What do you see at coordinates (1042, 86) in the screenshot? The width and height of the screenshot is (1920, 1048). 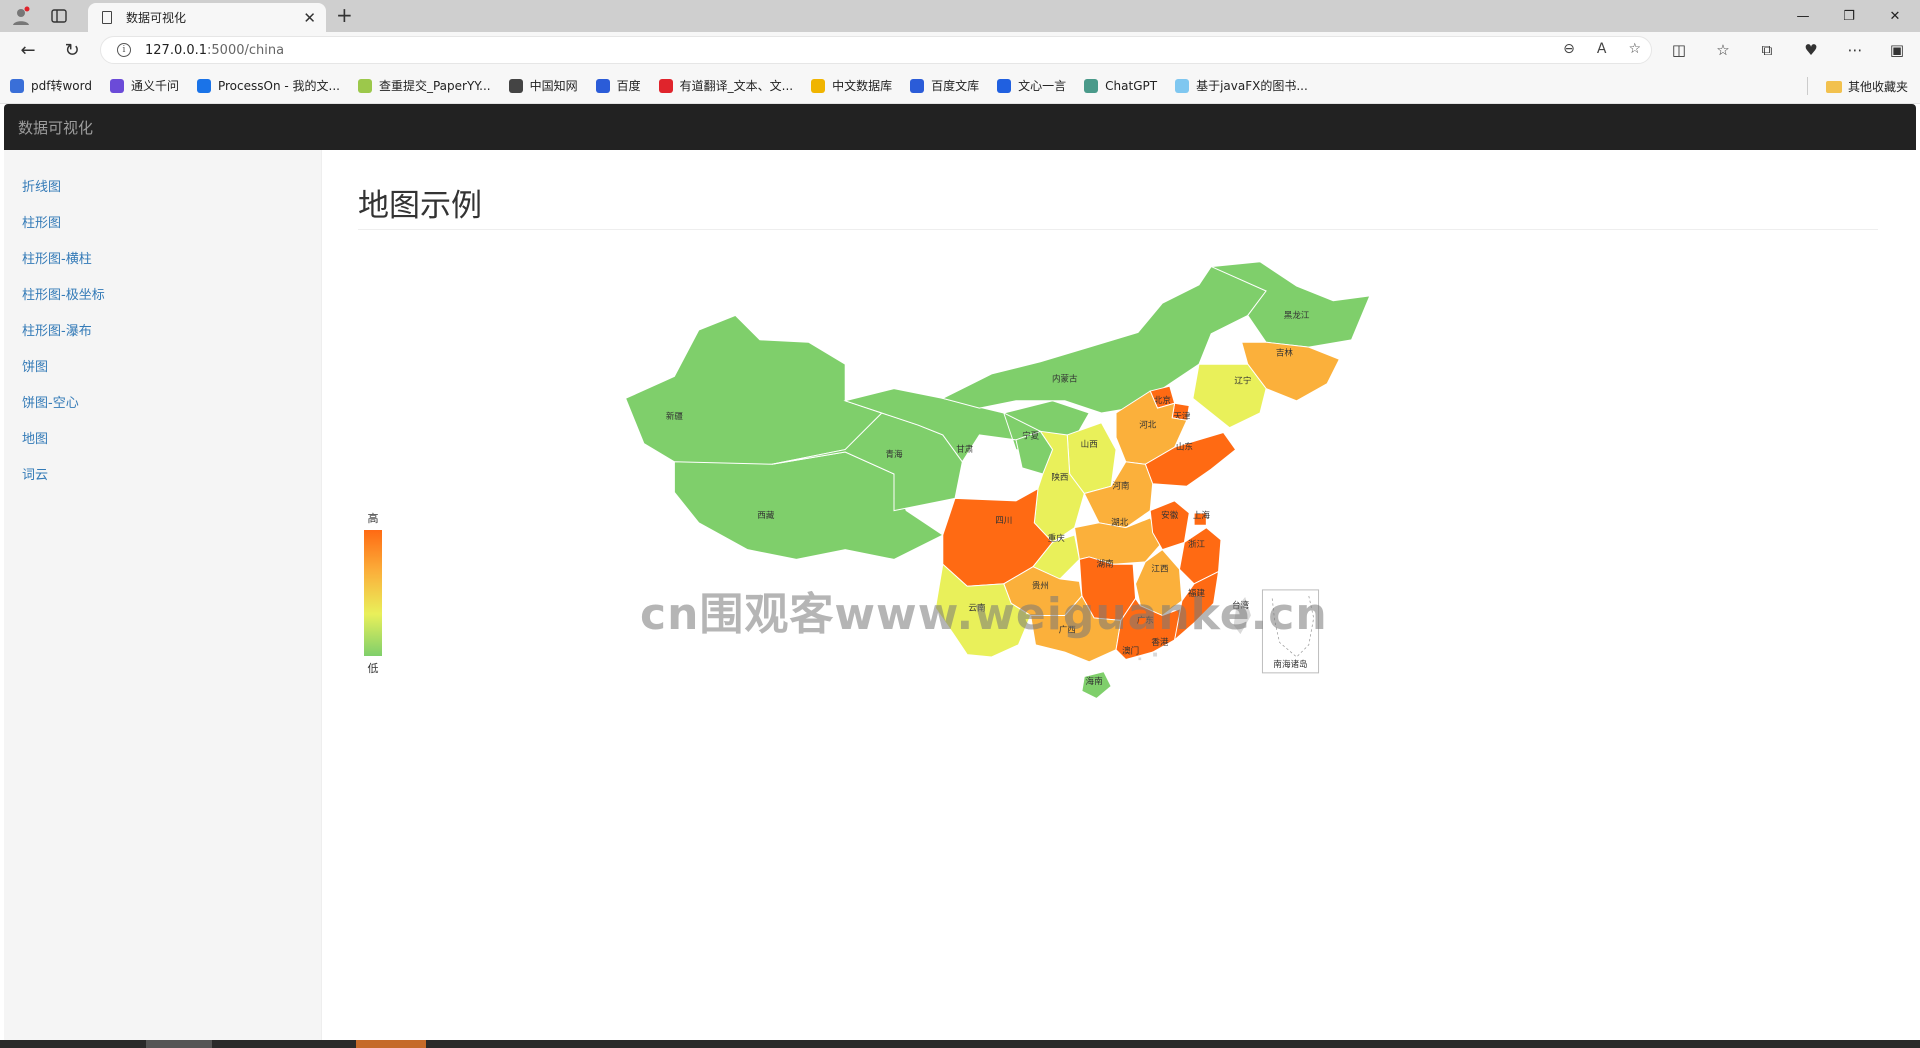 I see `bookmark-label: 文心一言` at bounding box center [1042, 86].